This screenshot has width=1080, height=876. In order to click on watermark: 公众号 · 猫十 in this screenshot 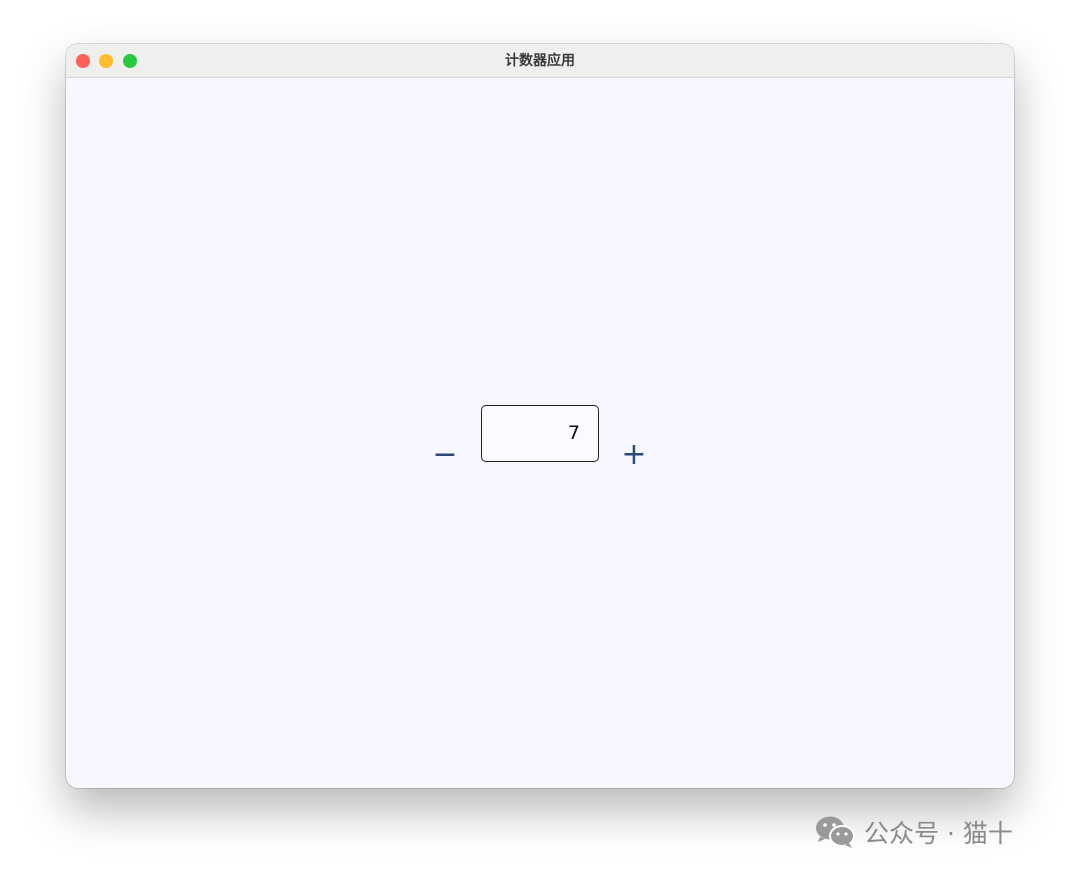, I will do `click(913, 832)`.